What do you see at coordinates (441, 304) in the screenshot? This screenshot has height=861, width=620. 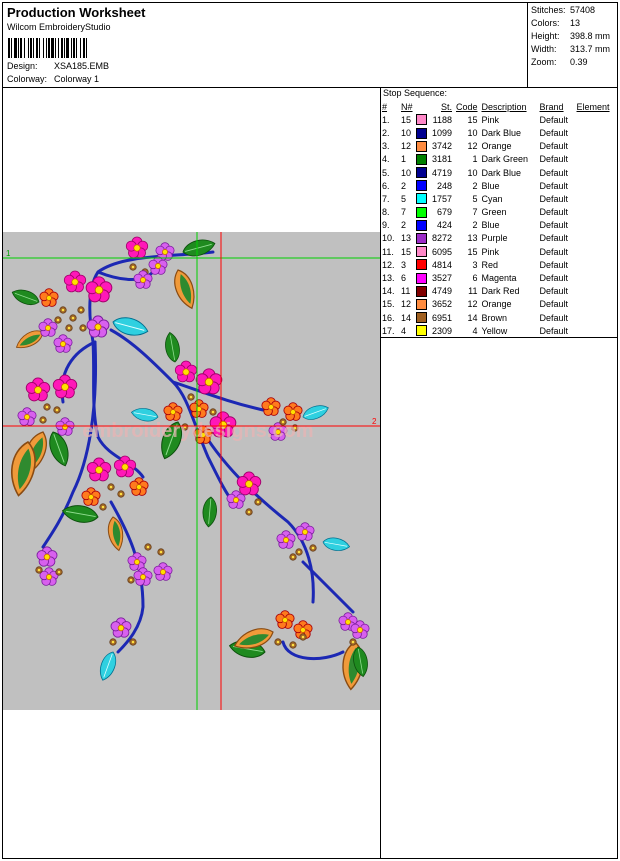 I see `row-stitches: 3652` at bounding box center [441, 304].